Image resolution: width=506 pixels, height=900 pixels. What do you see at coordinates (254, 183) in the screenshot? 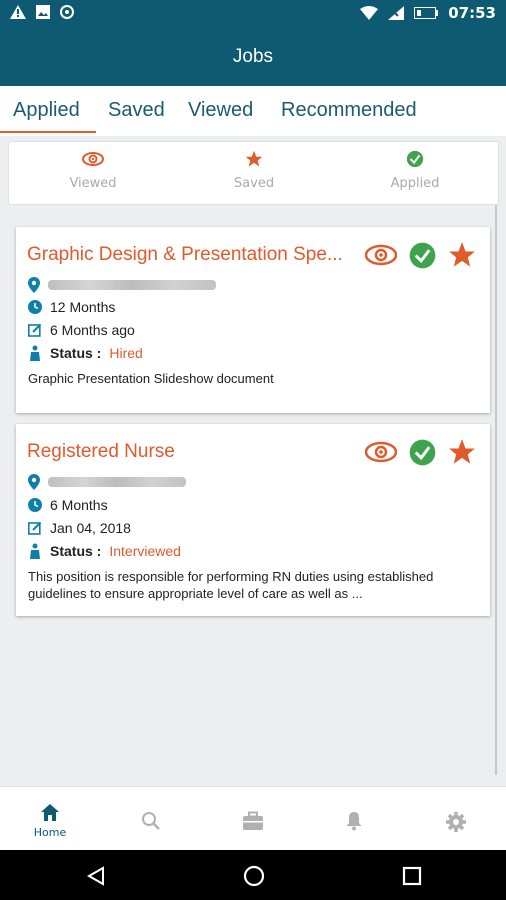
I see `filter-saved-label: Saved` at bounding box center [254, 183].